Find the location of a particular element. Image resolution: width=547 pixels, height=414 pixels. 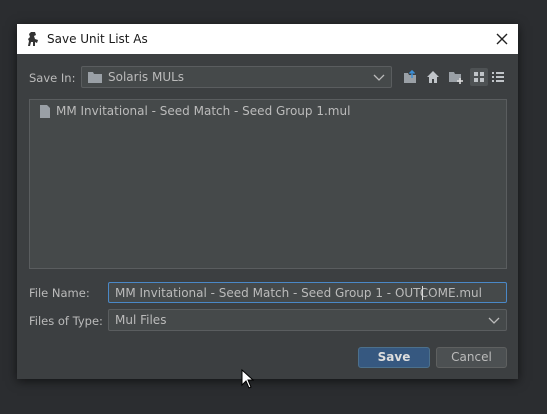

list-view-icon is located at coordinates (479, 77).